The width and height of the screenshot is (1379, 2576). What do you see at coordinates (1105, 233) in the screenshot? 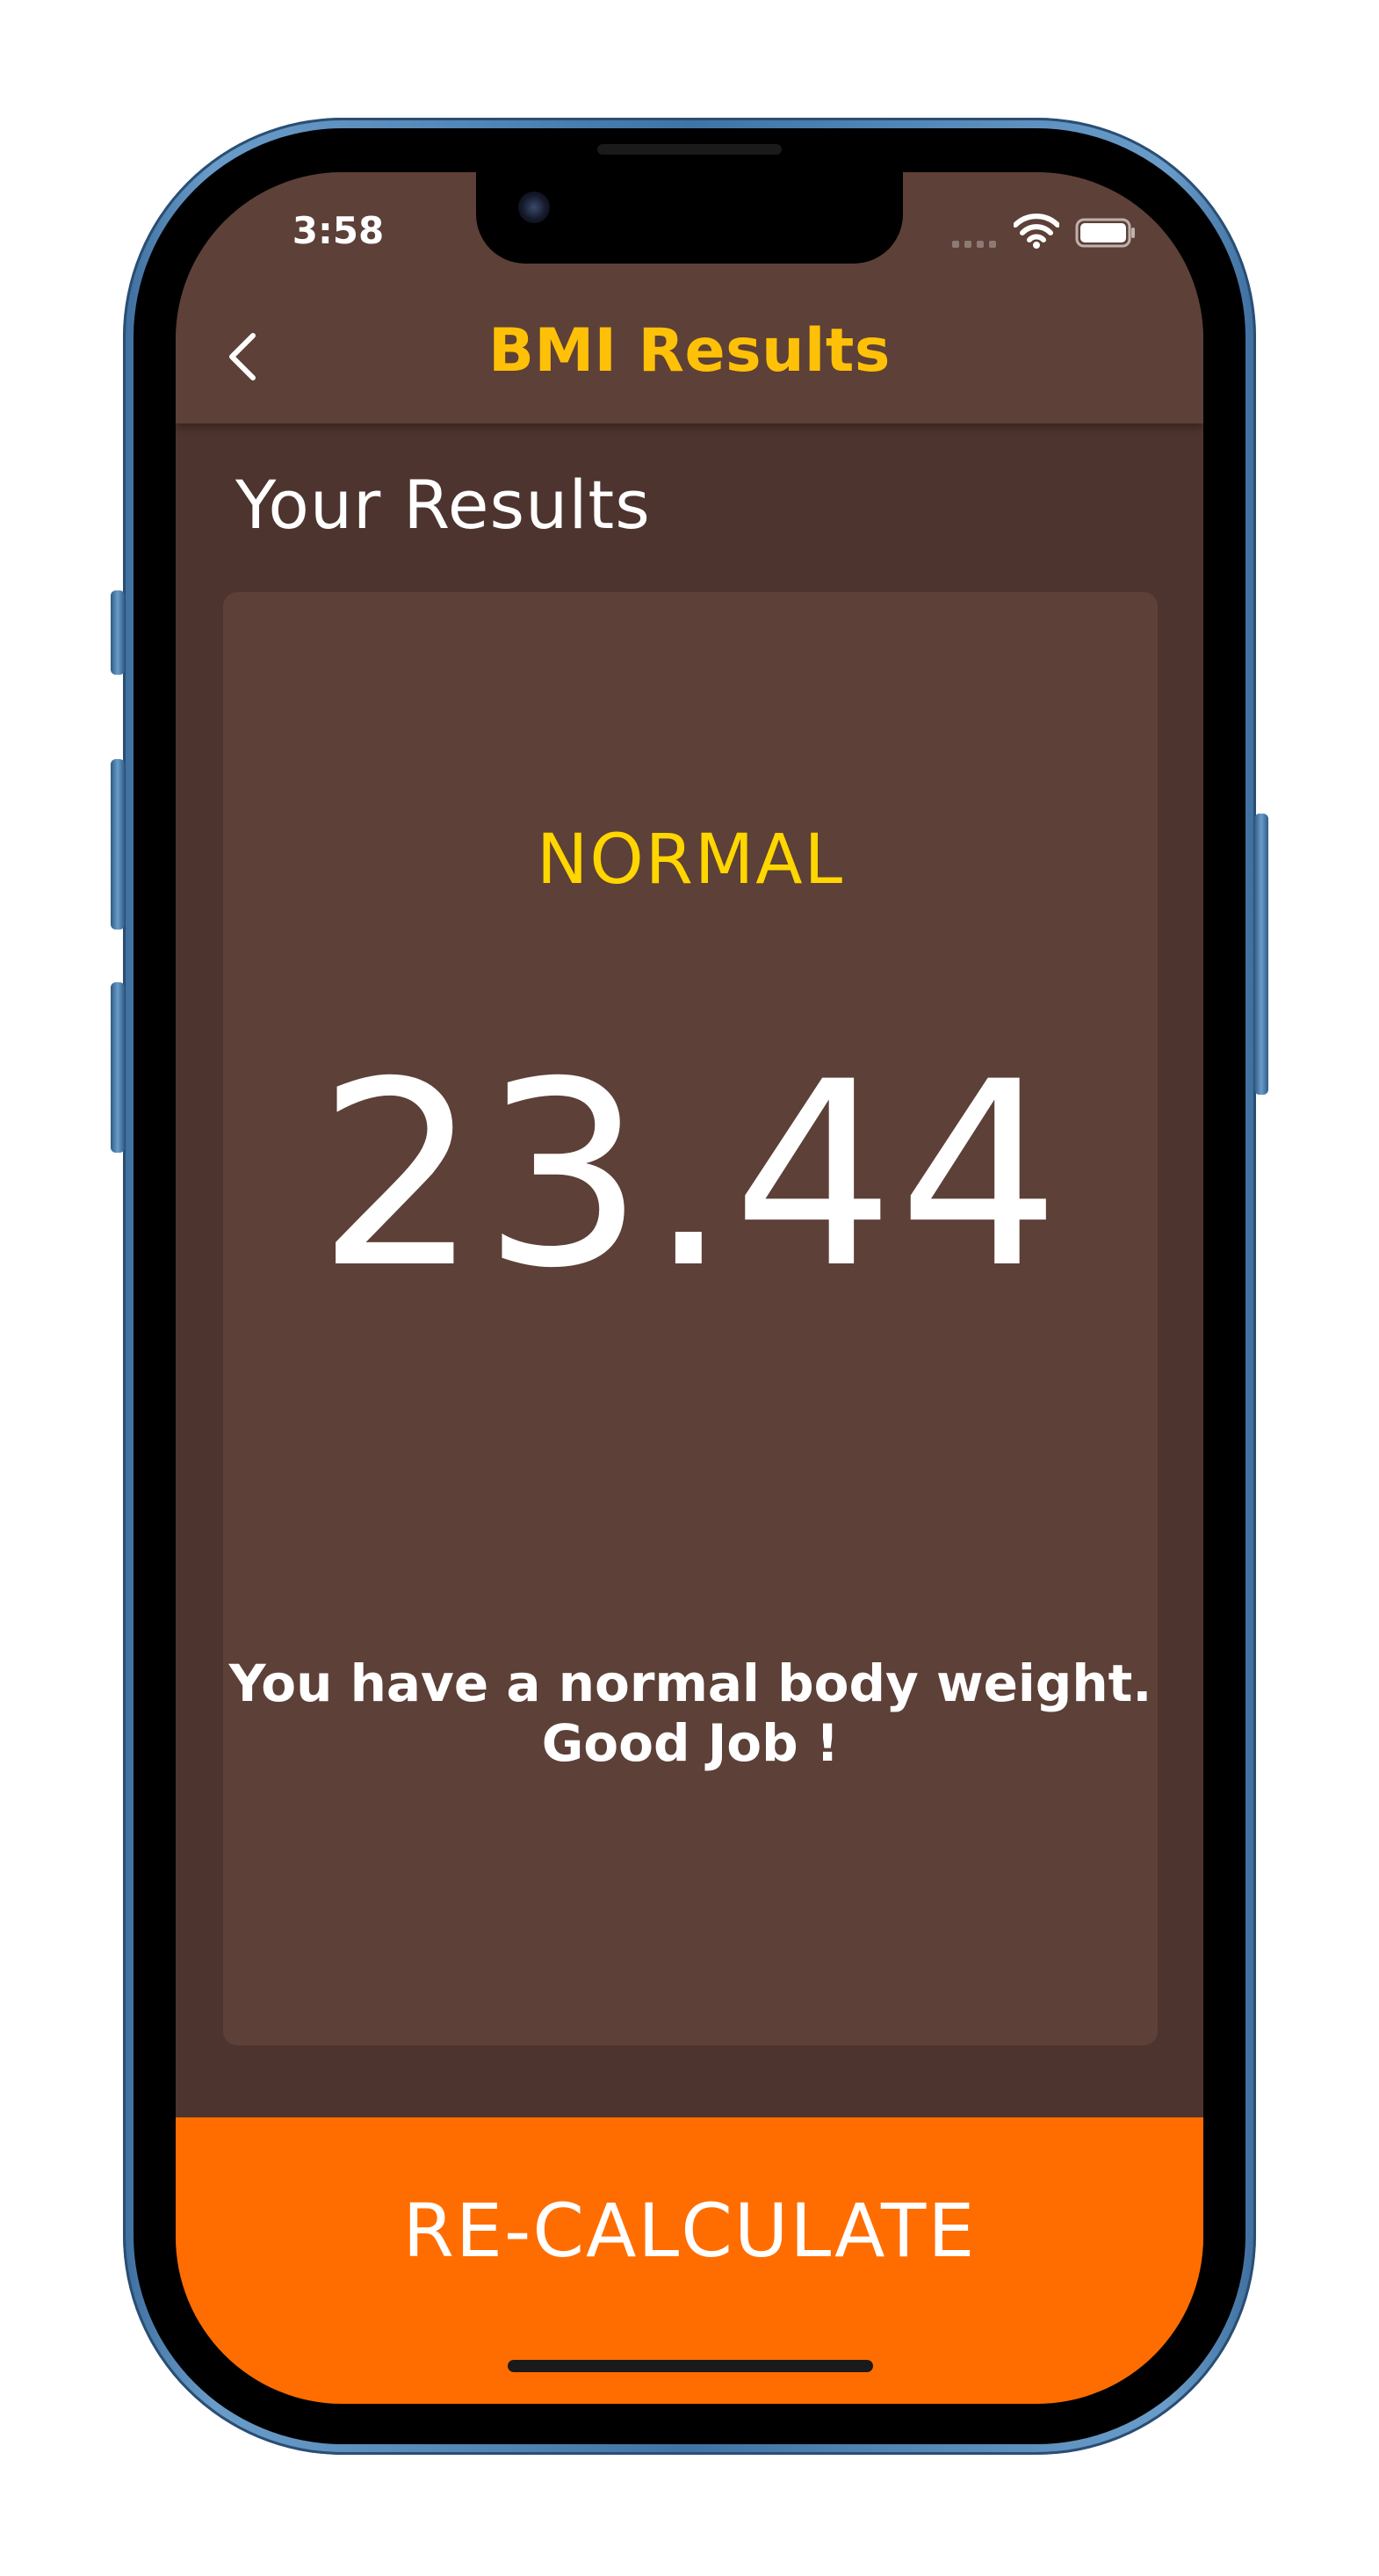
I see `battery-icon` at bounding box center [1105, 233].